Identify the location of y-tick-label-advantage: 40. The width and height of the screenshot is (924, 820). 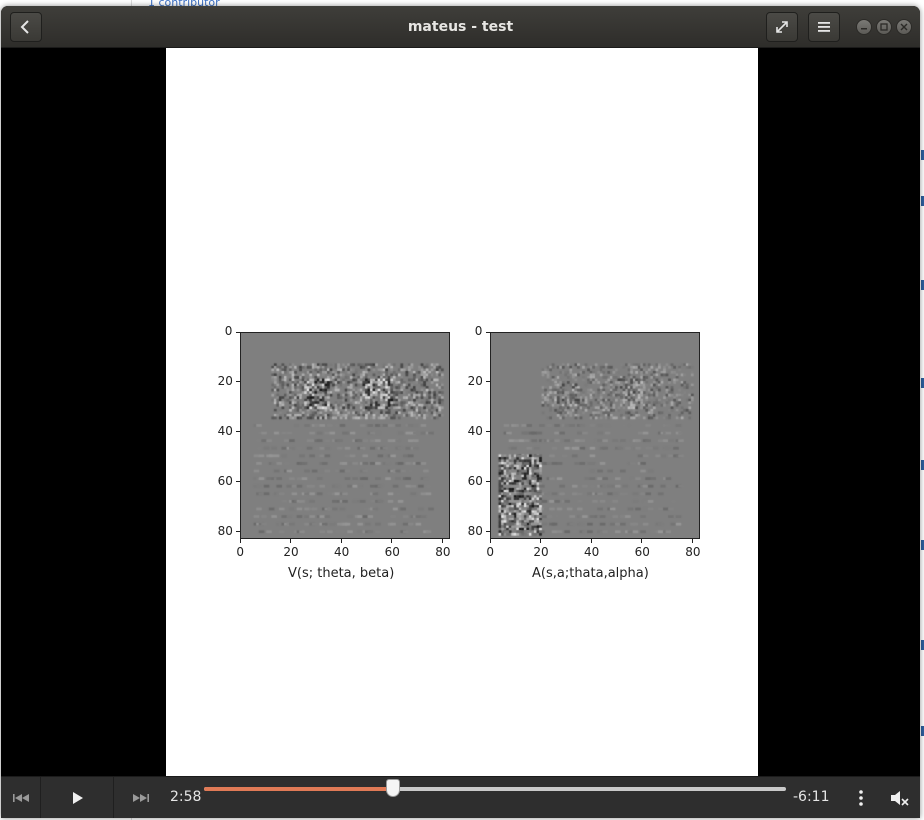
(475, 430).